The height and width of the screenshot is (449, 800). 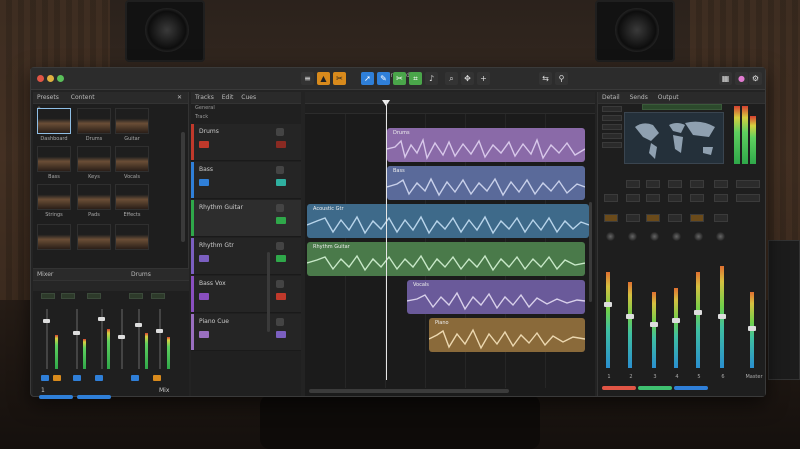 I want to click on mini-mixer-mode: Mix, so click(x=164, y=390).